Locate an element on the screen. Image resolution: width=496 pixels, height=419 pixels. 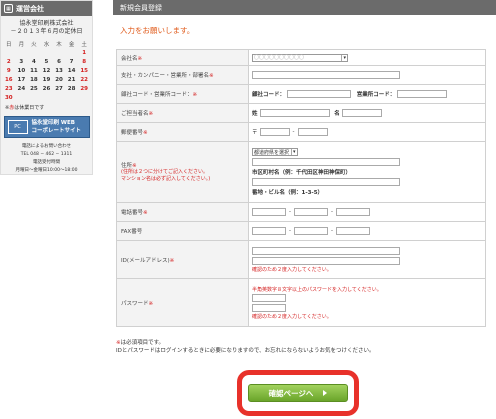
calendar-dow: 水 is located at coordinates (46, 44).